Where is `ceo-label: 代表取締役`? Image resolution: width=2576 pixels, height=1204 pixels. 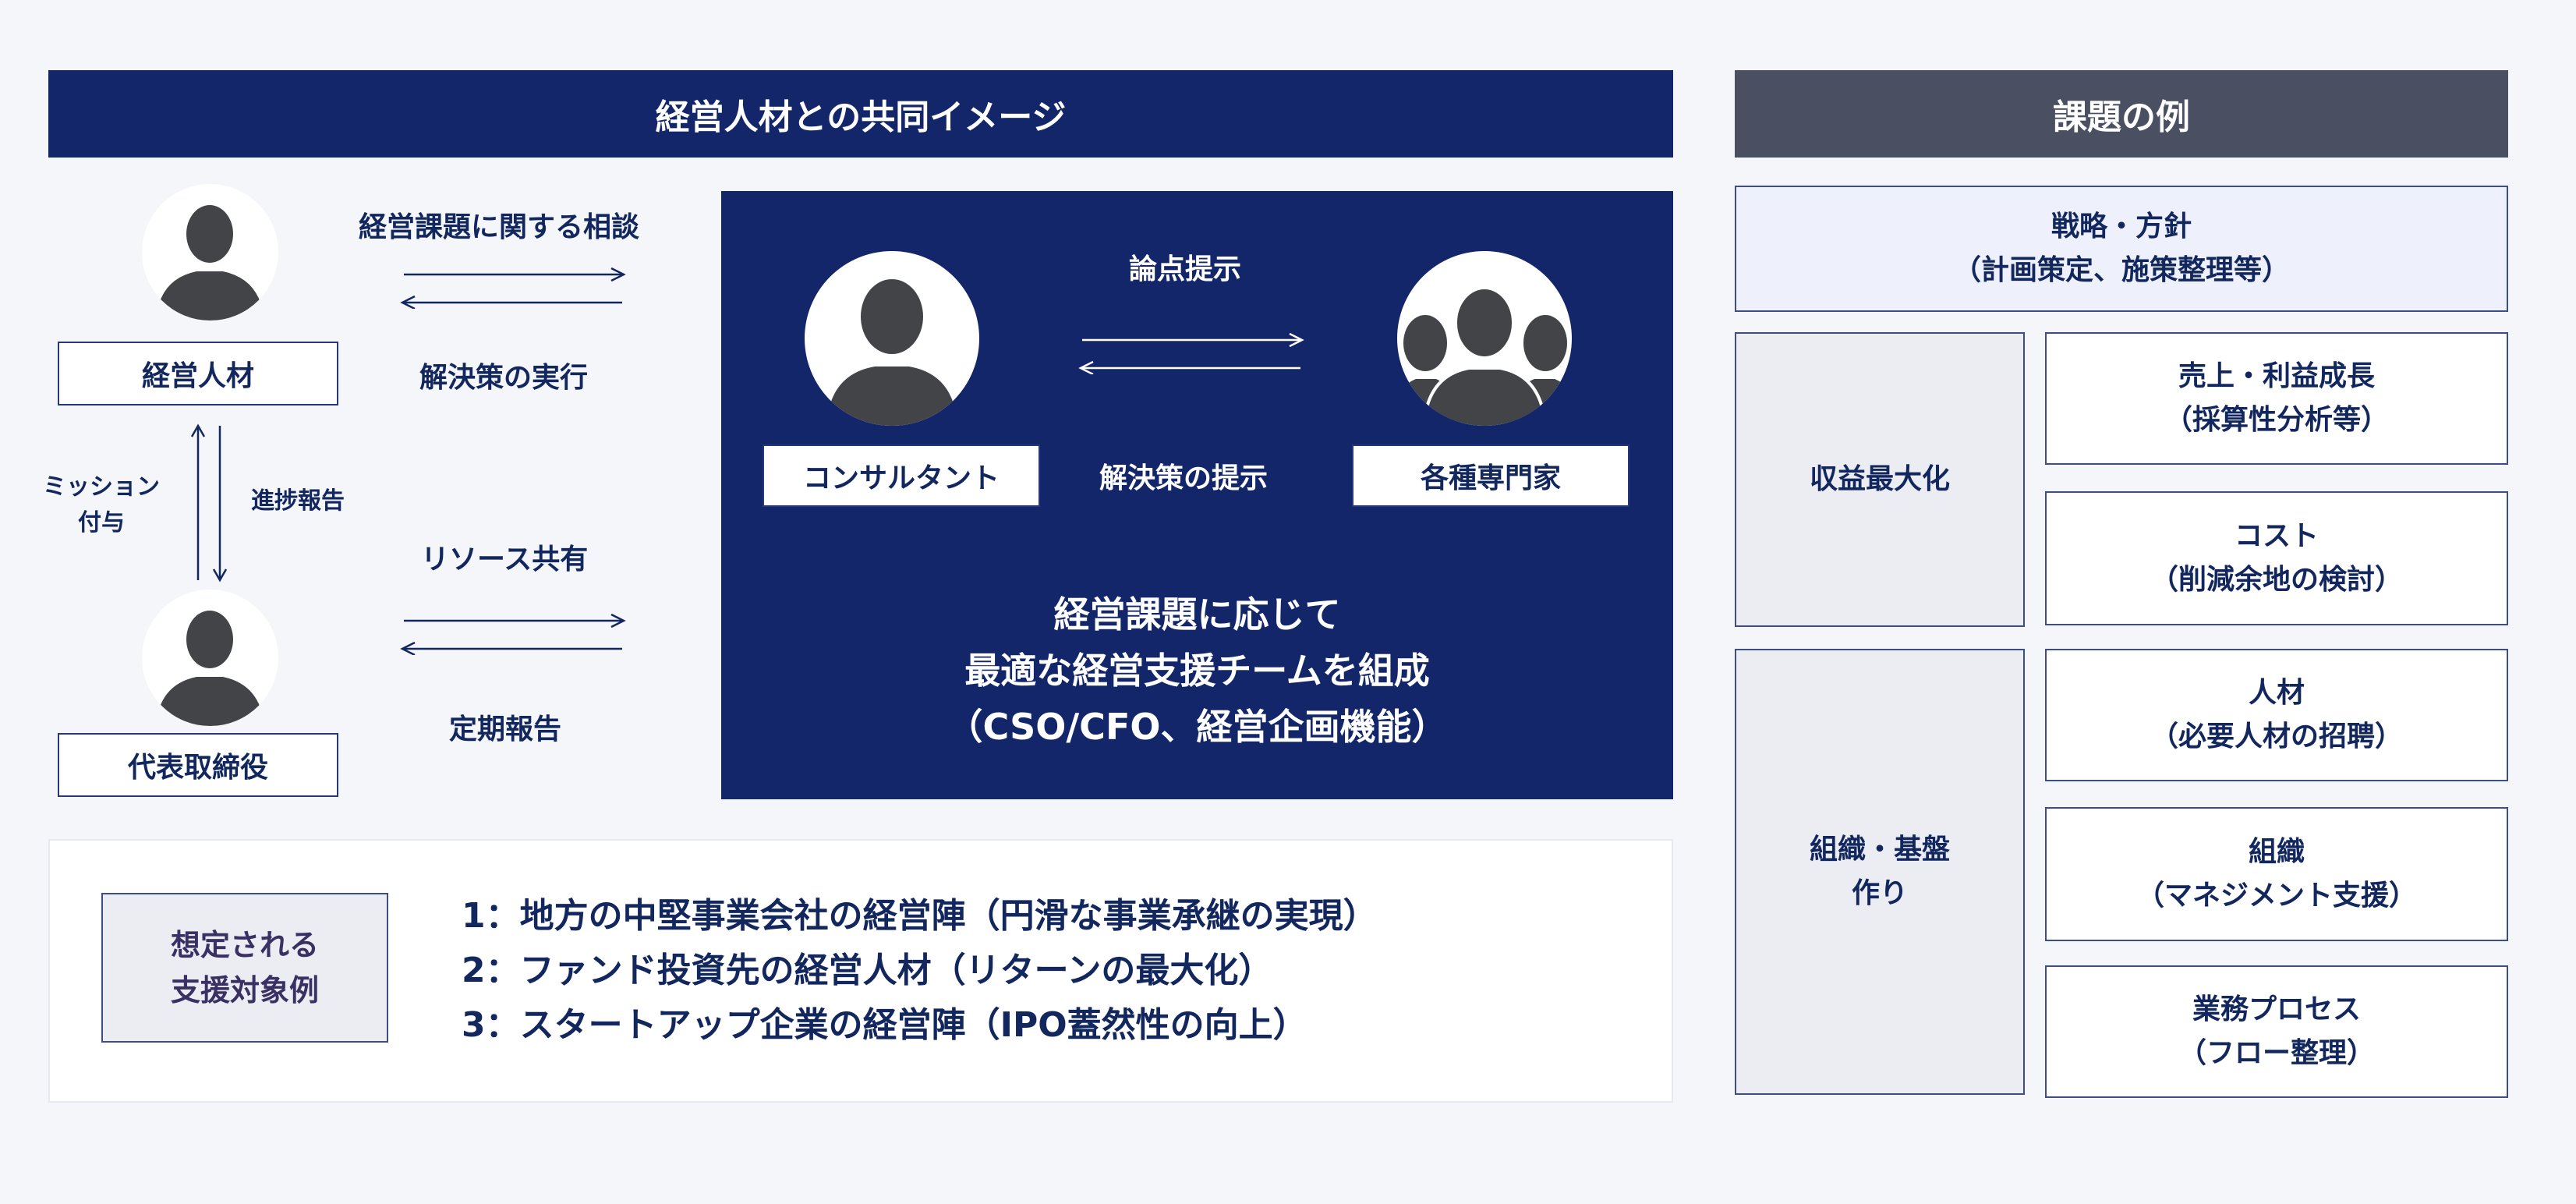 ceo-label: 代表取締役 is located at coordinates (198, 765).